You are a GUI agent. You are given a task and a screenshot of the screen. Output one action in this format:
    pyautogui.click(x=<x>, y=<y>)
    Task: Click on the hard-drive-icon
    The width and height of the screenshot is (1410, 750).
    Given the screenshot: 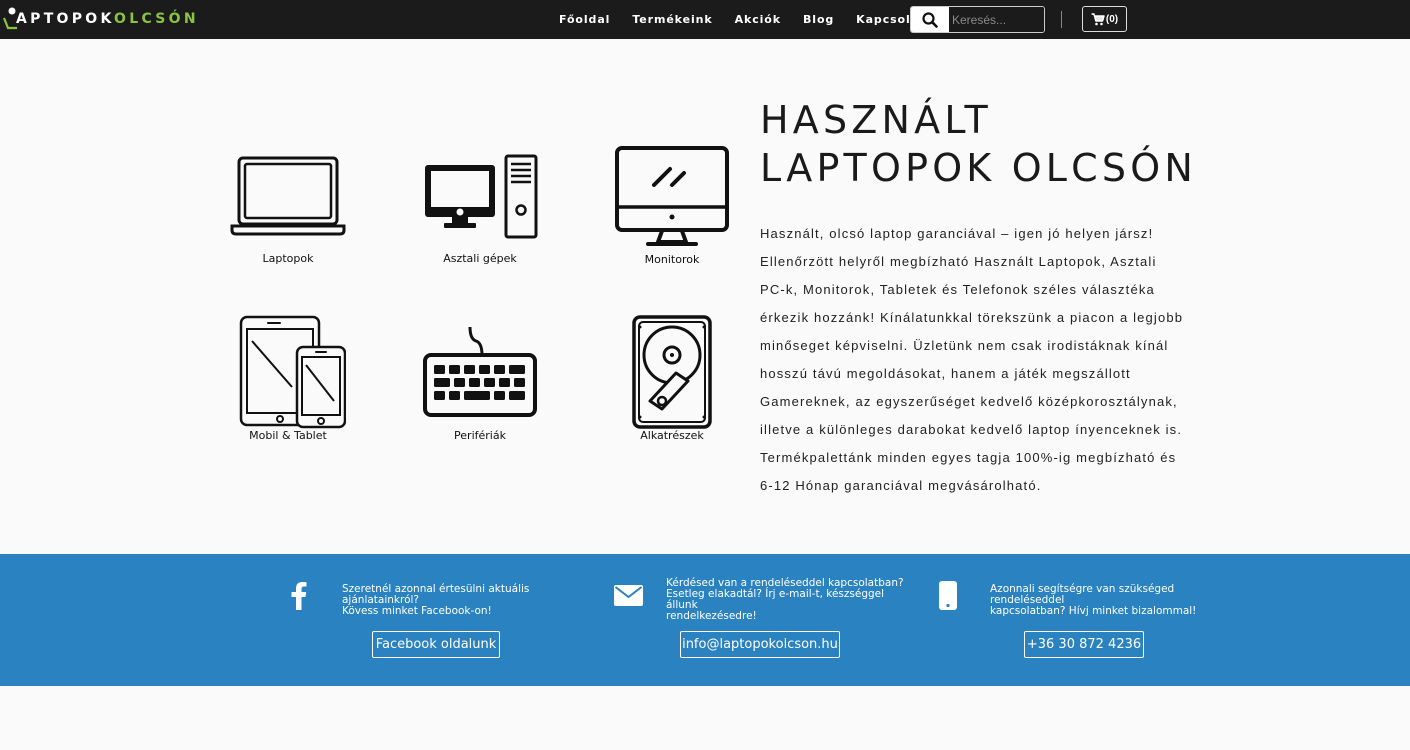 What is the action you would take?
    pyautogui.click(x=672, y=372)
    